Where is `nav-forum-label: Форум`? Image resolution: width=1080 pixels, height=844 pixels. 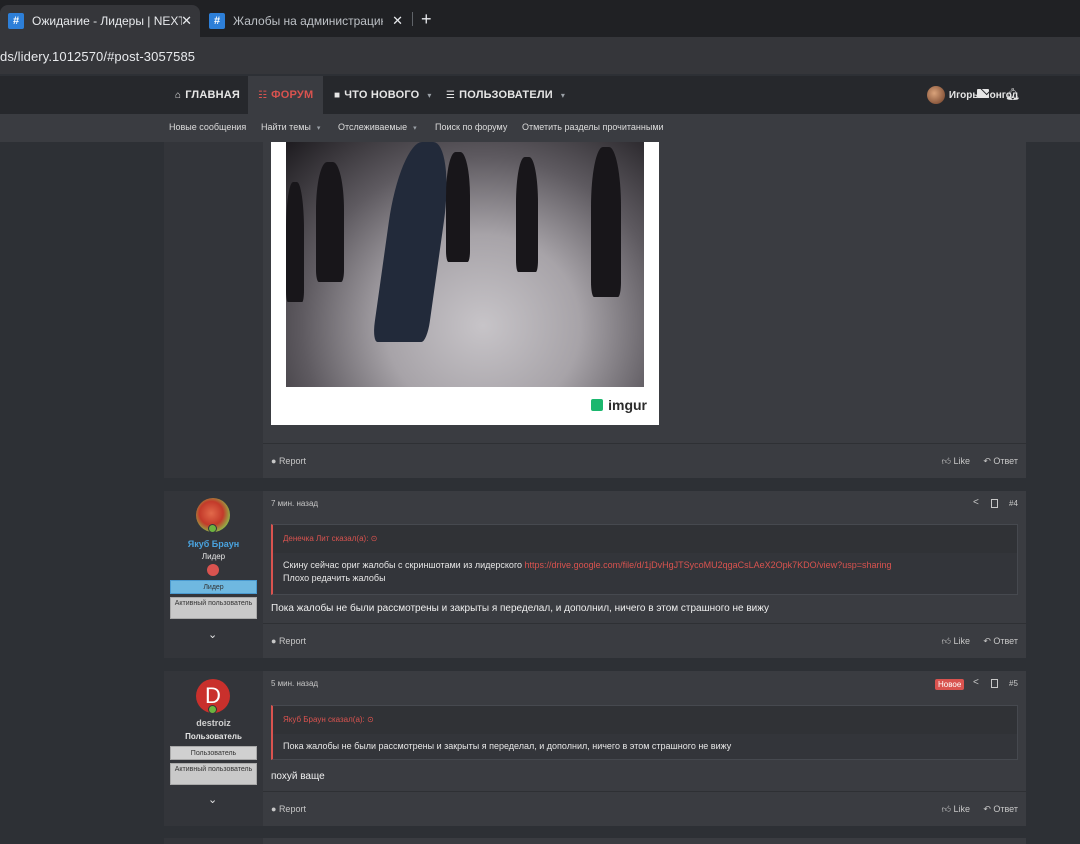
nav-forum-label: Форум is located at coordinates (292, 95).